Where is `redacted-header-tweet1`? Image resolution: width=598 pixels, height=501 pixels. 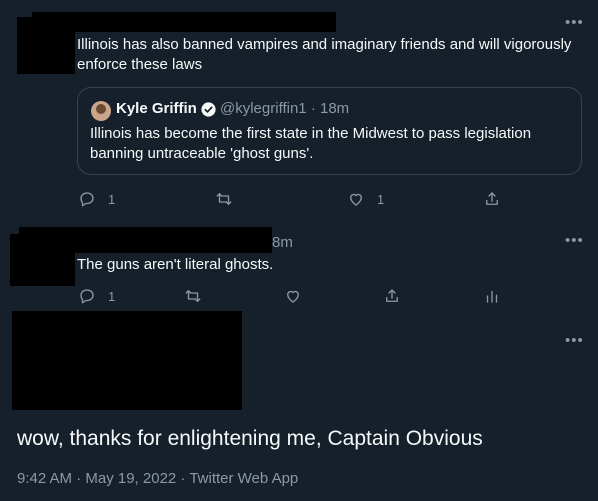 redacted-header-tweet1 is located at coordinates (184, 22).